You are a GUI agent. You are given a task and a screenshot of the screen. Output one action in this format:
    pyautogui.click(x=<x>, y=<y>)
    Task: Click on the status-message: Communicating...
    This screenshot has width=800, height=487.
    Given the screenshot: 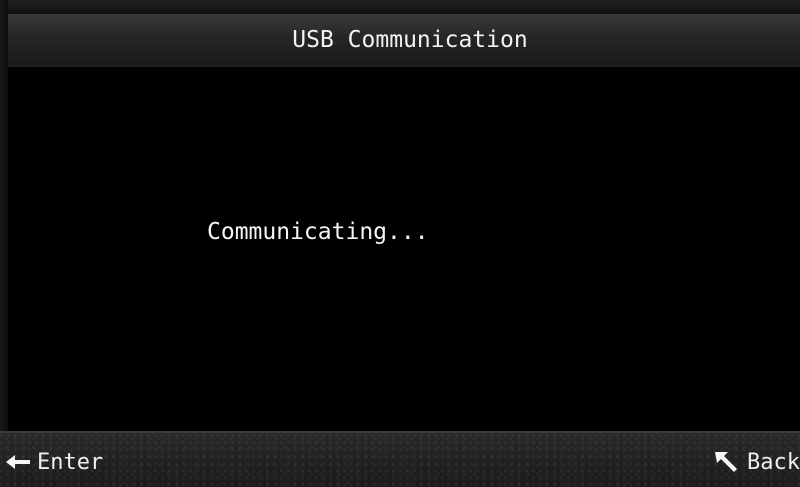 What is the action you would take?
    pyautogui.click(x=318, y=232)
    